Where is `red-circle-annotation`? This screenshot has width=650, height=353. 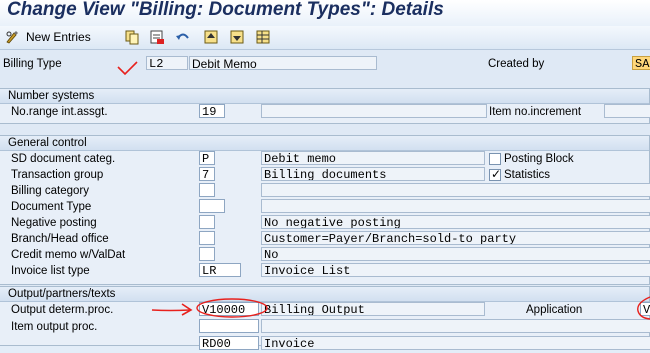 red-circle-annotation is located at coordinates (232, 308).